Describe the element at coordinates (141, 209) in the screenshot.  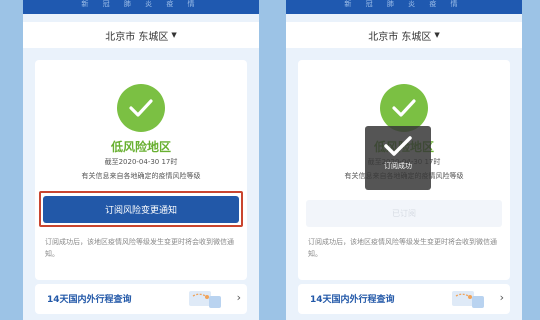
I see `subscribe-risk-notification-button: 订阅风险变更通知` at that location.